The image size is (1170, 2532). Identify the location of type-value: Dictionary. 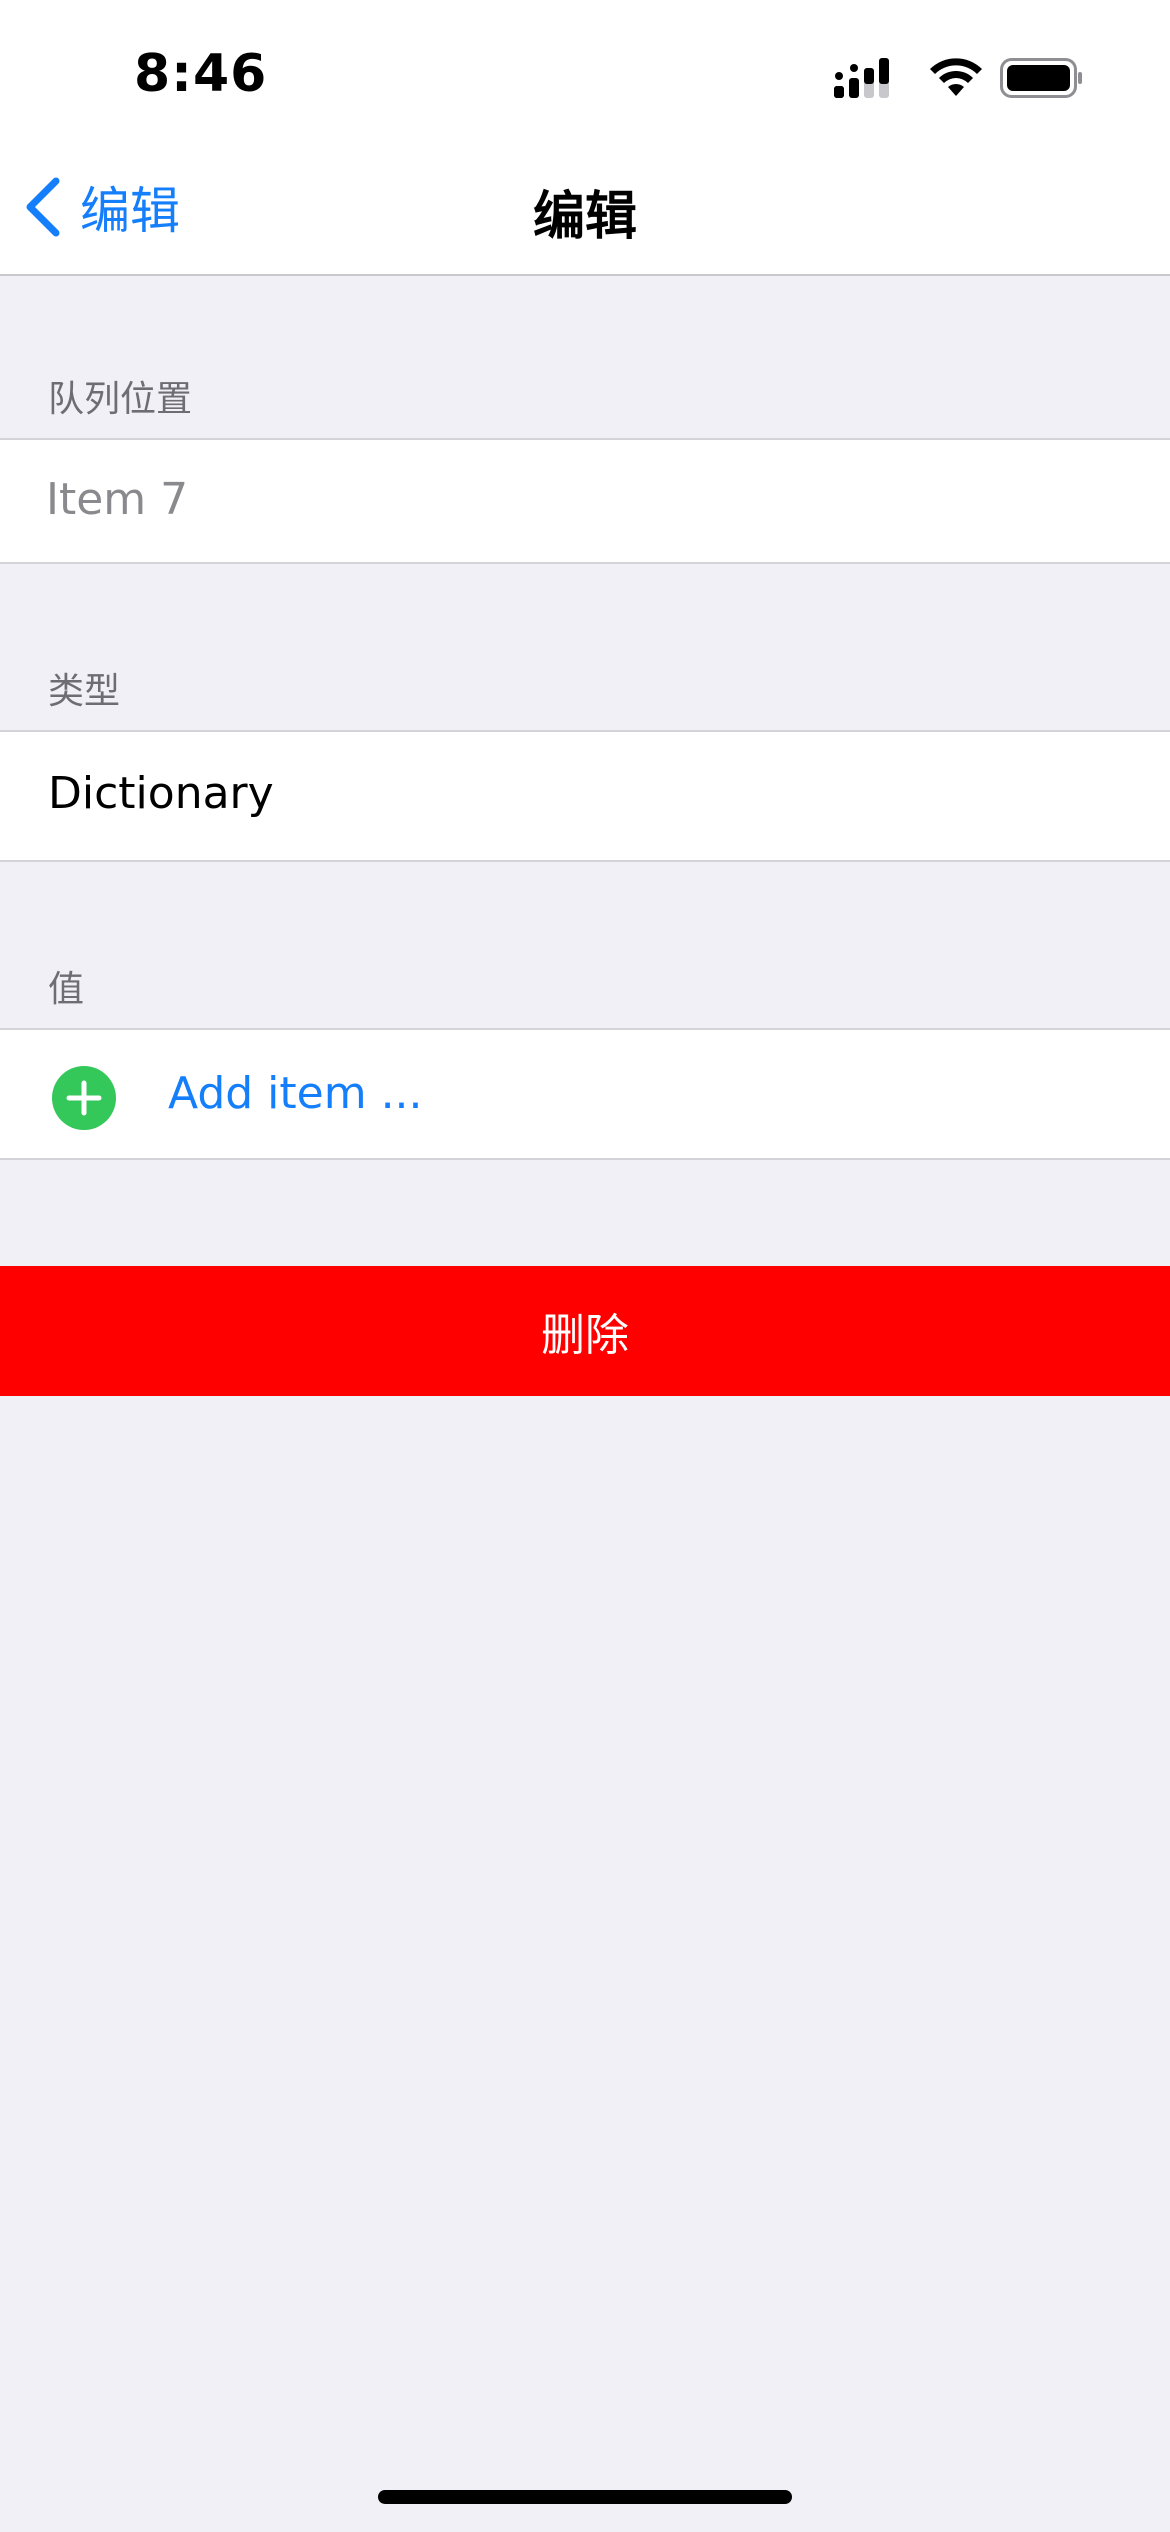
(161, 793).